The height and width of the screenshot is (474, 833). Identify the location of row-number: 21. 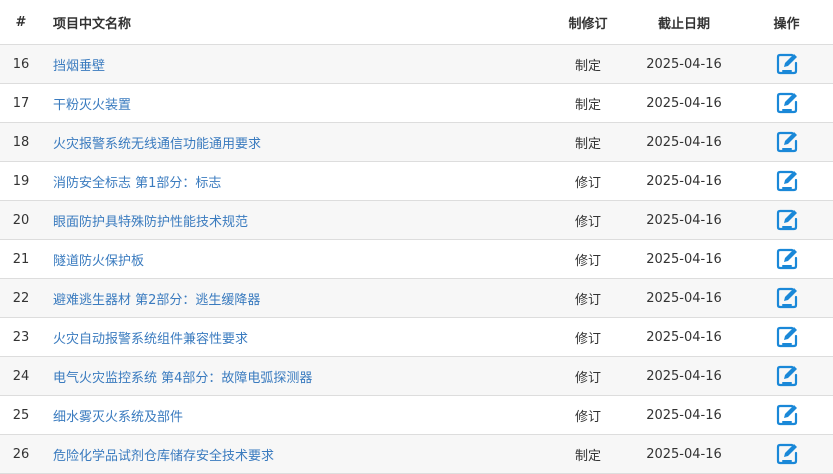
(21, 259).